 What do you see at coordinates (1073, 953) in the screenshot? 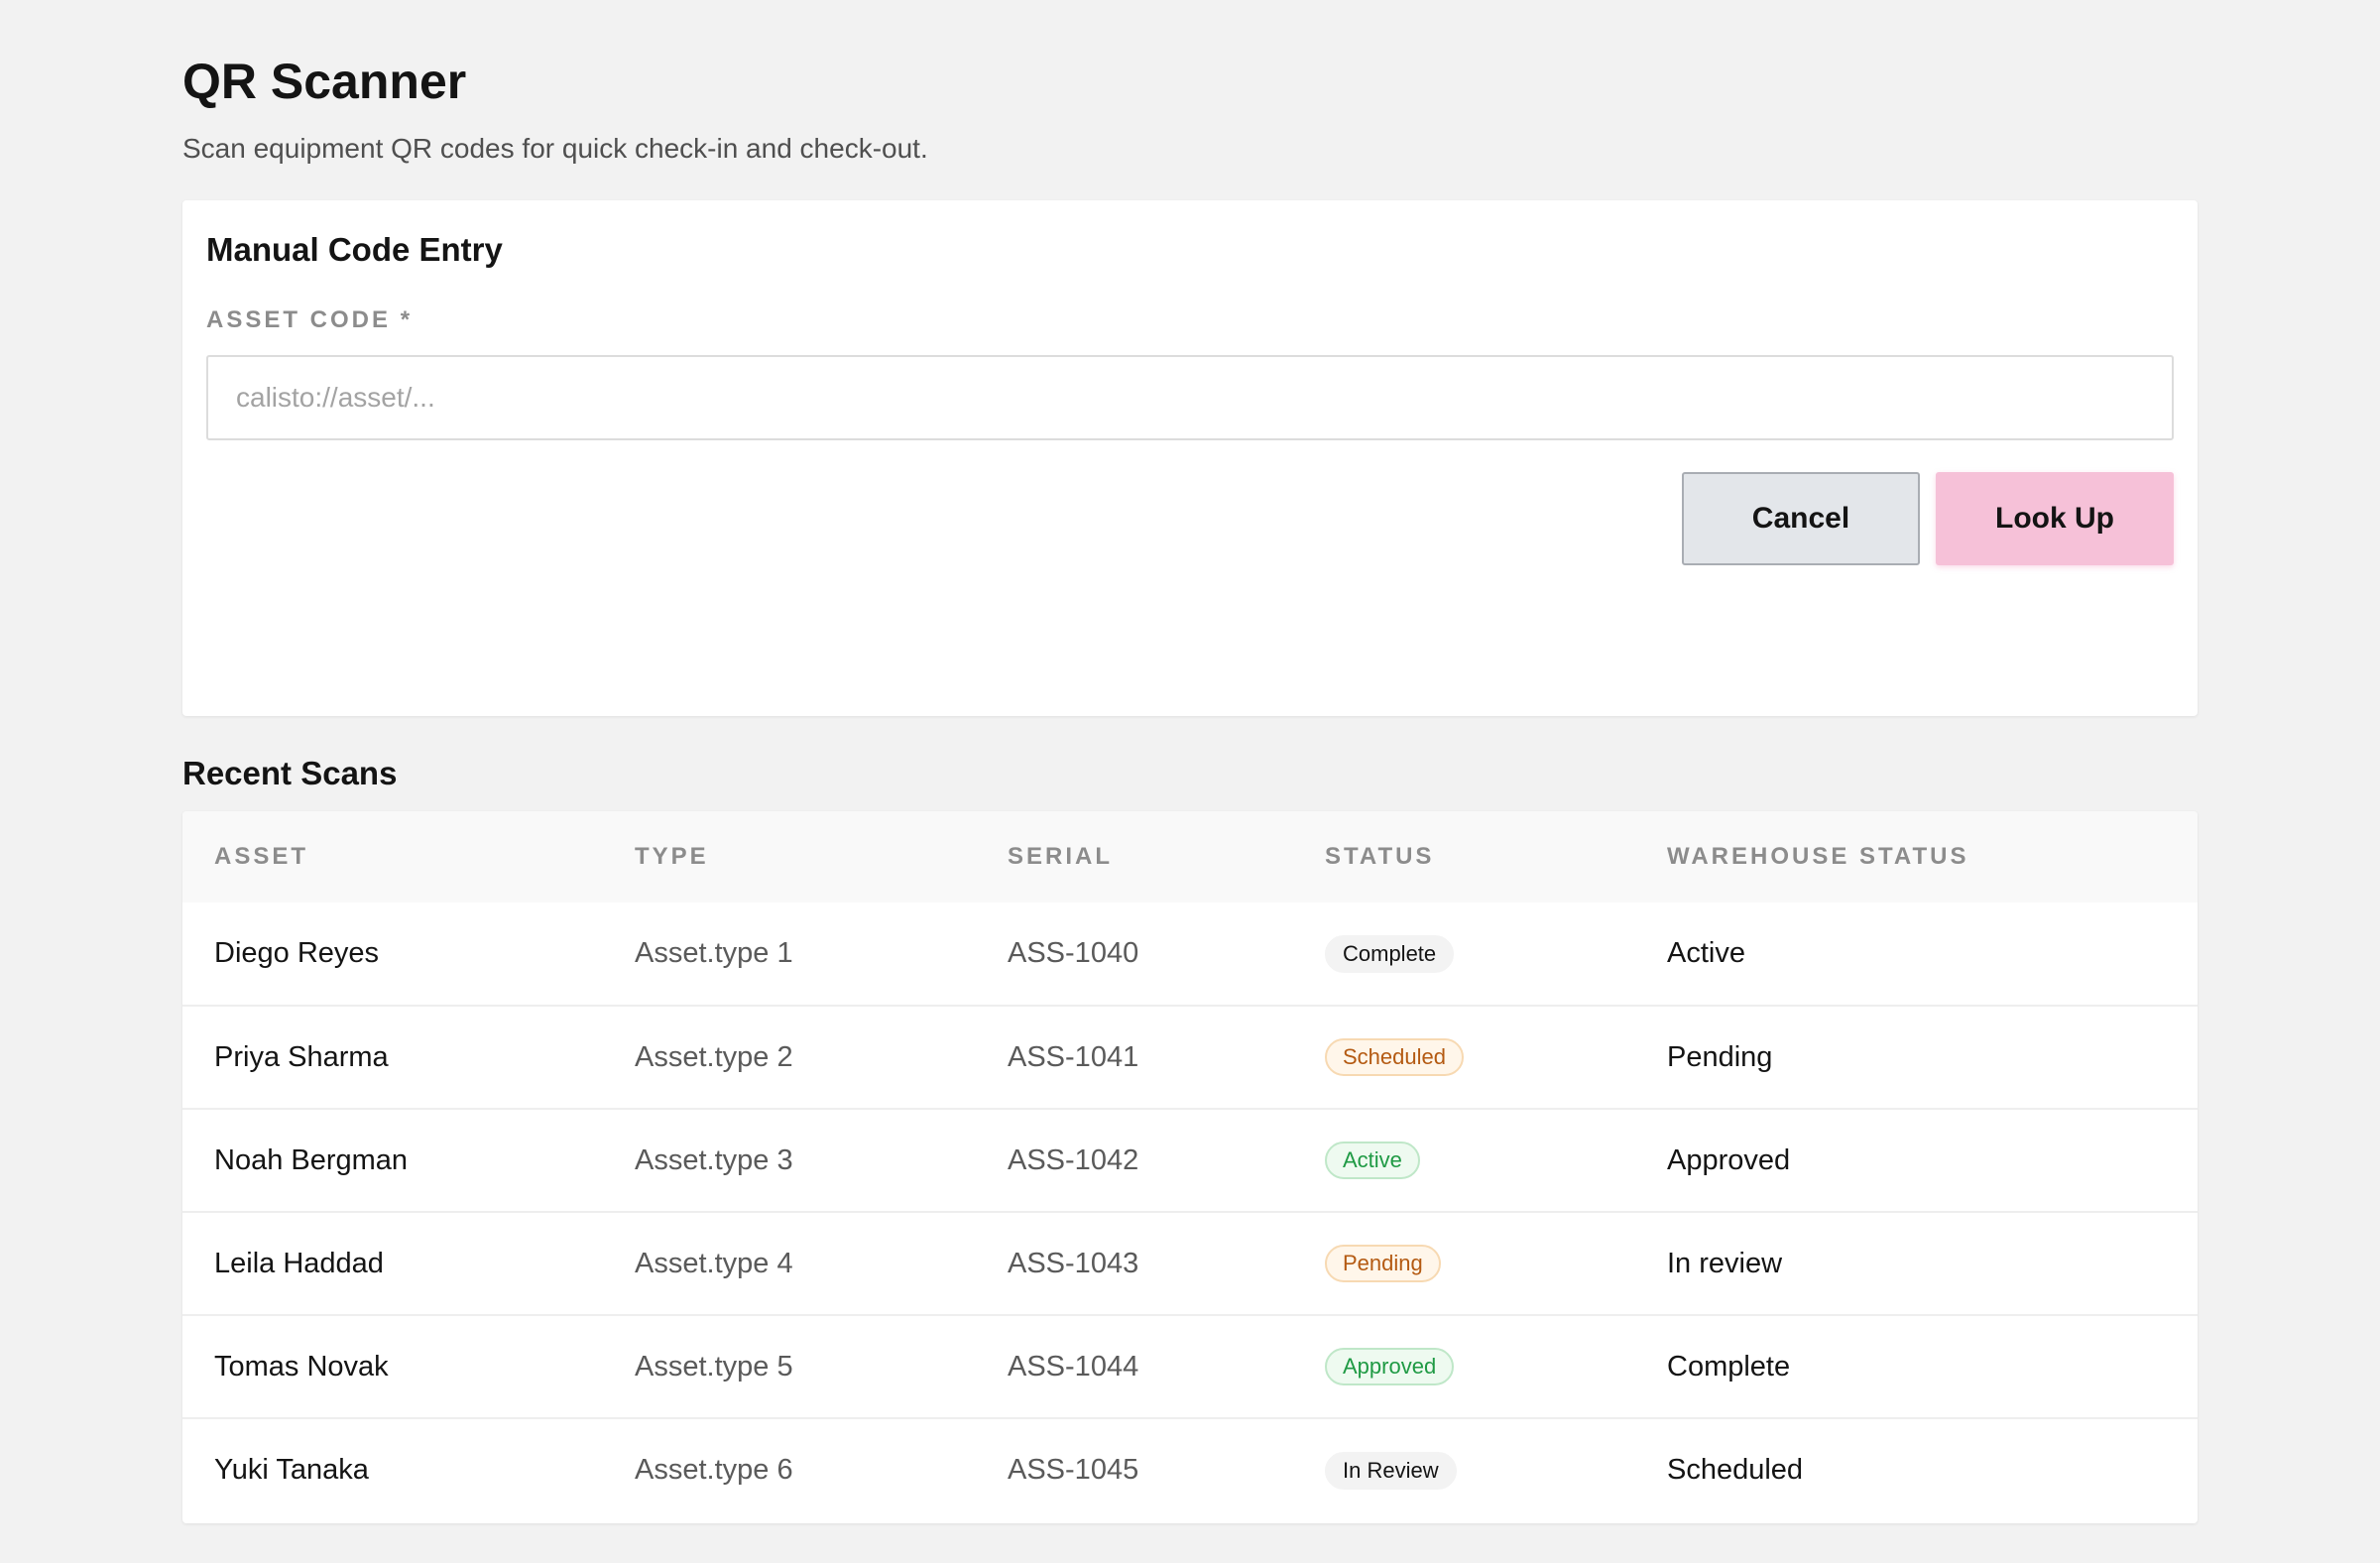
I see `cell-serial: ASS-1040` at bounding box center [1073, 953].